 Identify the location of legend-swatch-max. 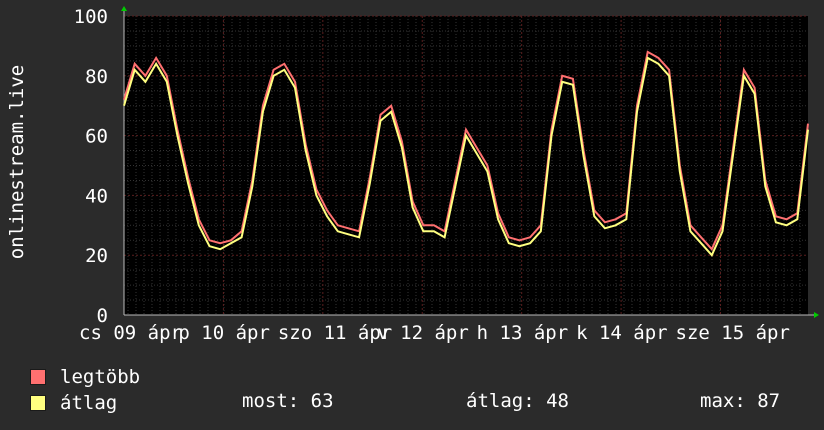
(38, 377).